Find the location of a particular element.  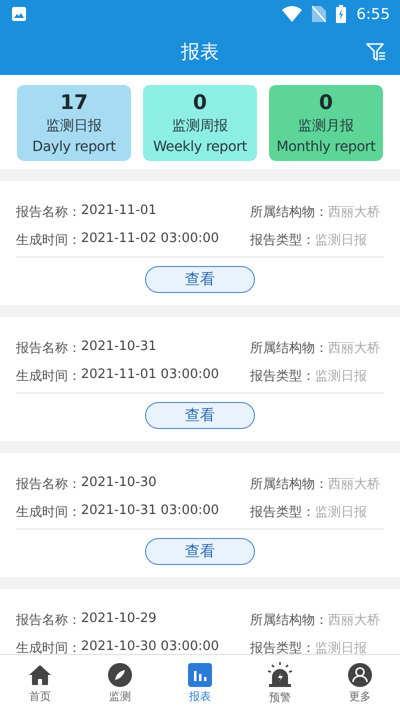

summary-card: 0 监测月报 Monthly report is located at coordinates (326, 123).